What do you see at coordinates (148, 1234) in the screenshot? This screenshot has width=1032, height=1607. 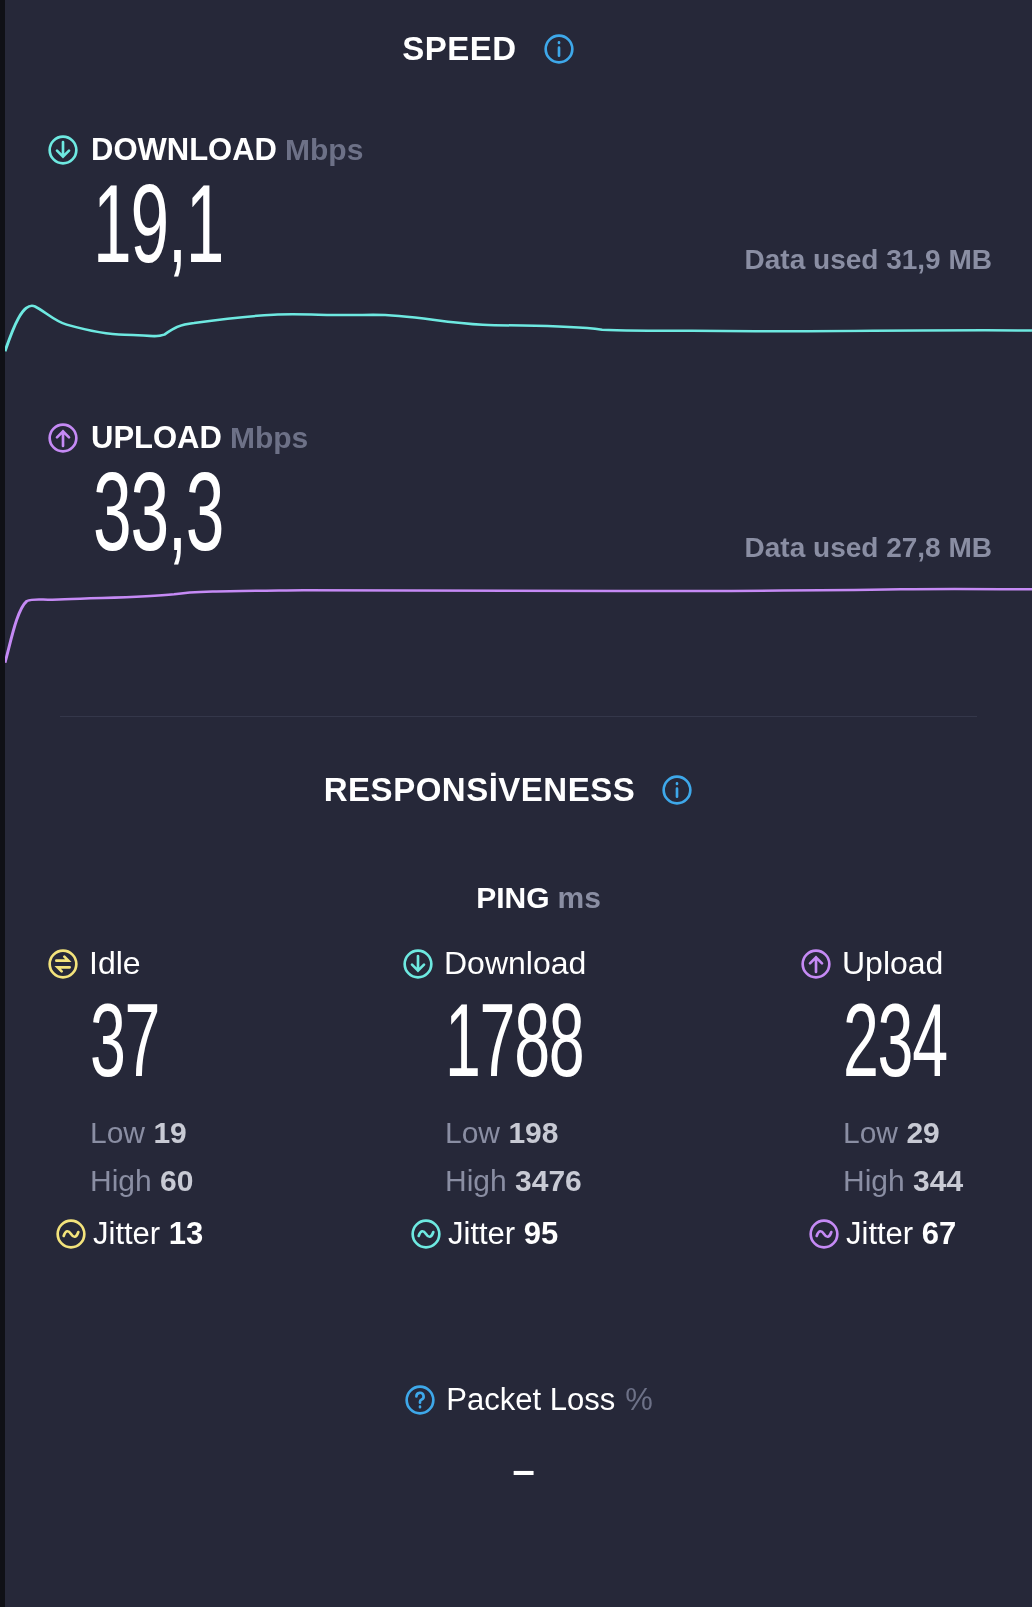 I see `jitter-reading: Jitter 13` at bounding box center [148, 1234].